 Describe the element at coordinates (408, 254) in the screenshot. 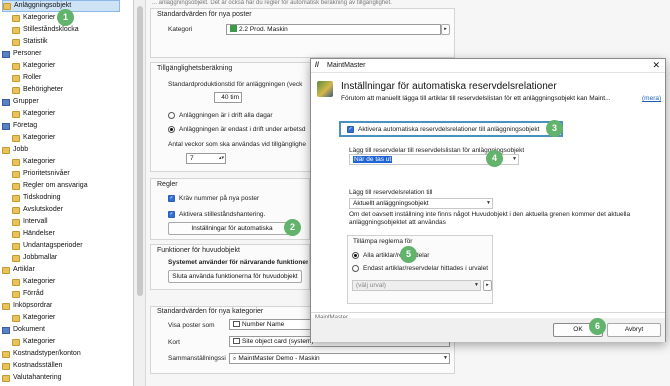

I see `step-badge-5: 5` at that location.